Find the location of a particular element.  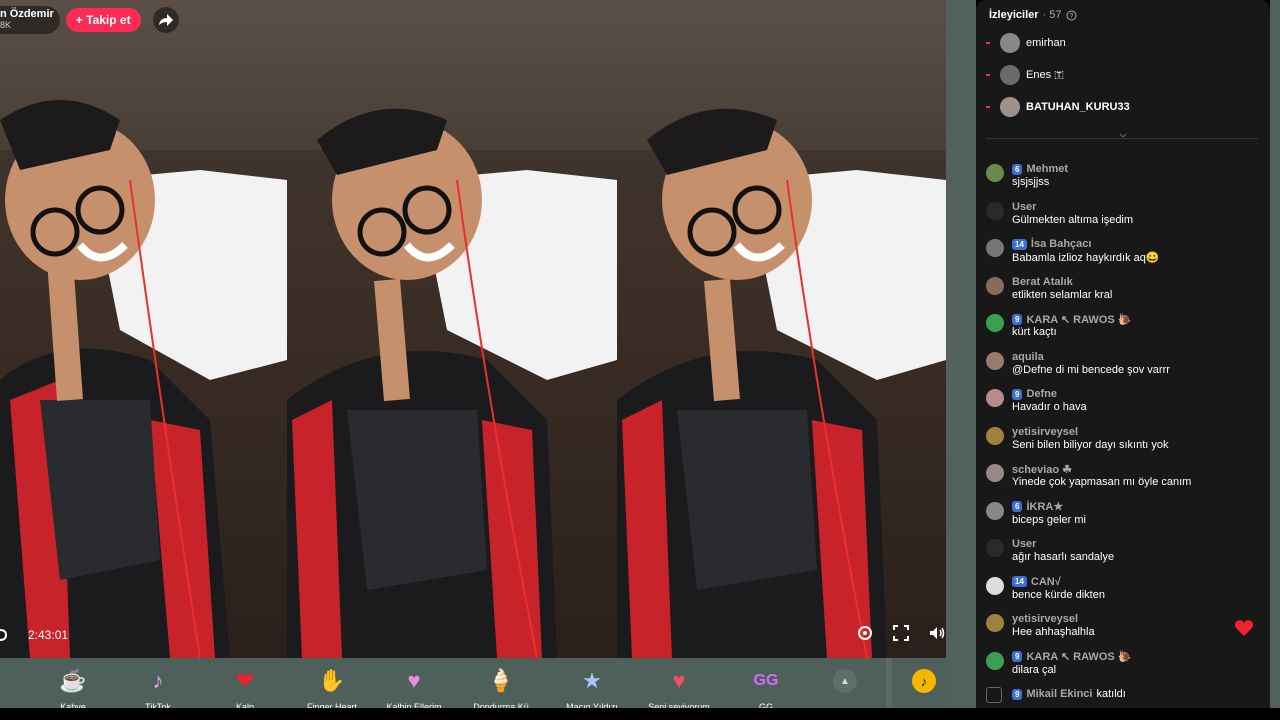

chat-username: İKRA★ is located at coordinates (1044, 506).